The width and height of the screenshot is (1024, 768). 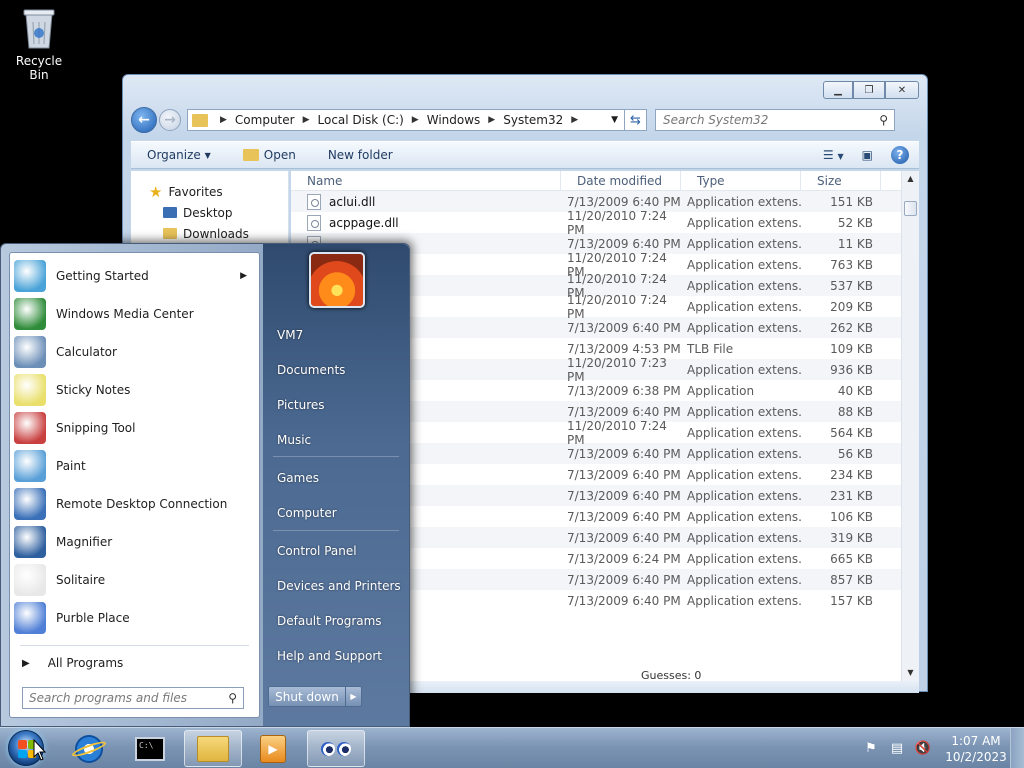 What do you see at coordinates (213, 748) in the screenshot?
I see `taskbar-windows-explorer` at bounding box center [213, 748].